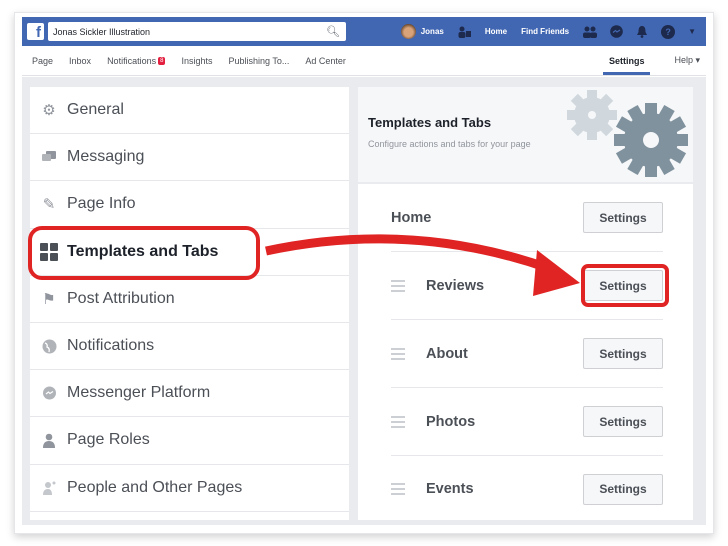 This screenshot has width=728, height=546. Describe the element at coordinates (143, 251) in the screenshot. I see `sidebar-item-label: Templates and Tabs` at that location.